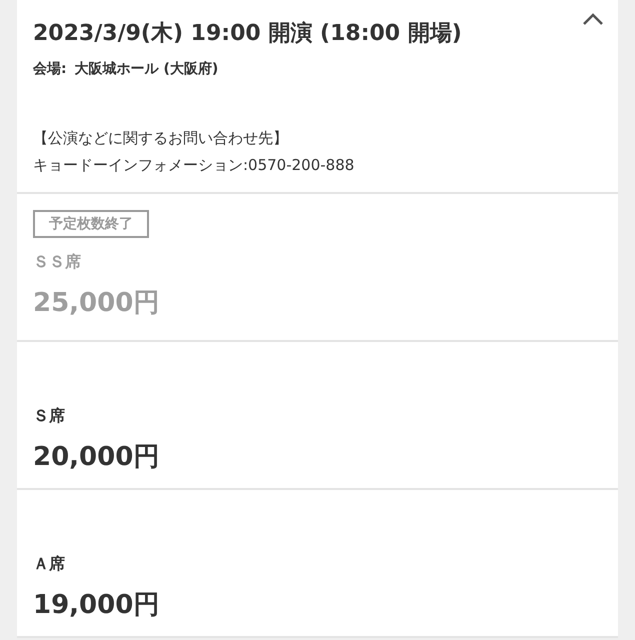 The height and width of the screenshot is (640, 635). I want to click on venue-label: 会場:, so click(50, 69).